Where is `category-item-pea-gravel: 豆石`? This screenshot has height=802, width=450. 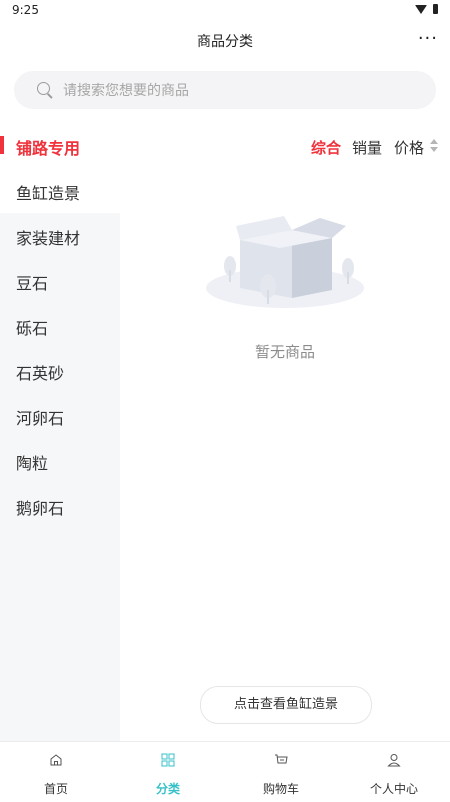 category-item-pea-gravel: 豆石 is located at coordinates (60, 280).